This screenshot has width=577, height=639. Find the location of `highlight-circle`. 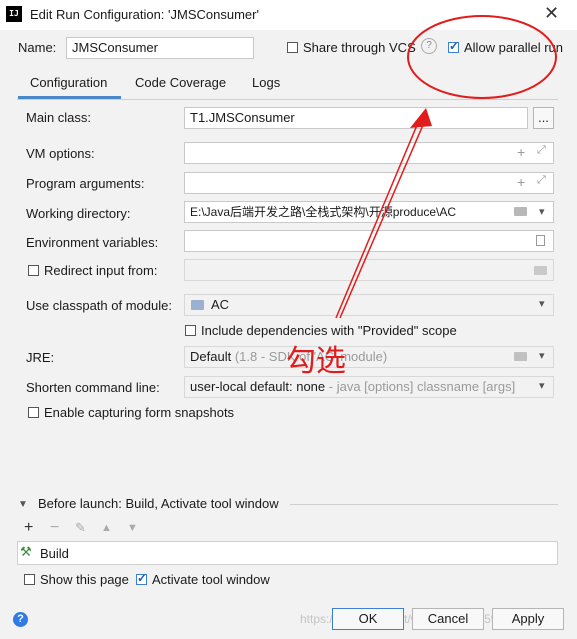

highlight-circle is located at coordinates (482, 57).